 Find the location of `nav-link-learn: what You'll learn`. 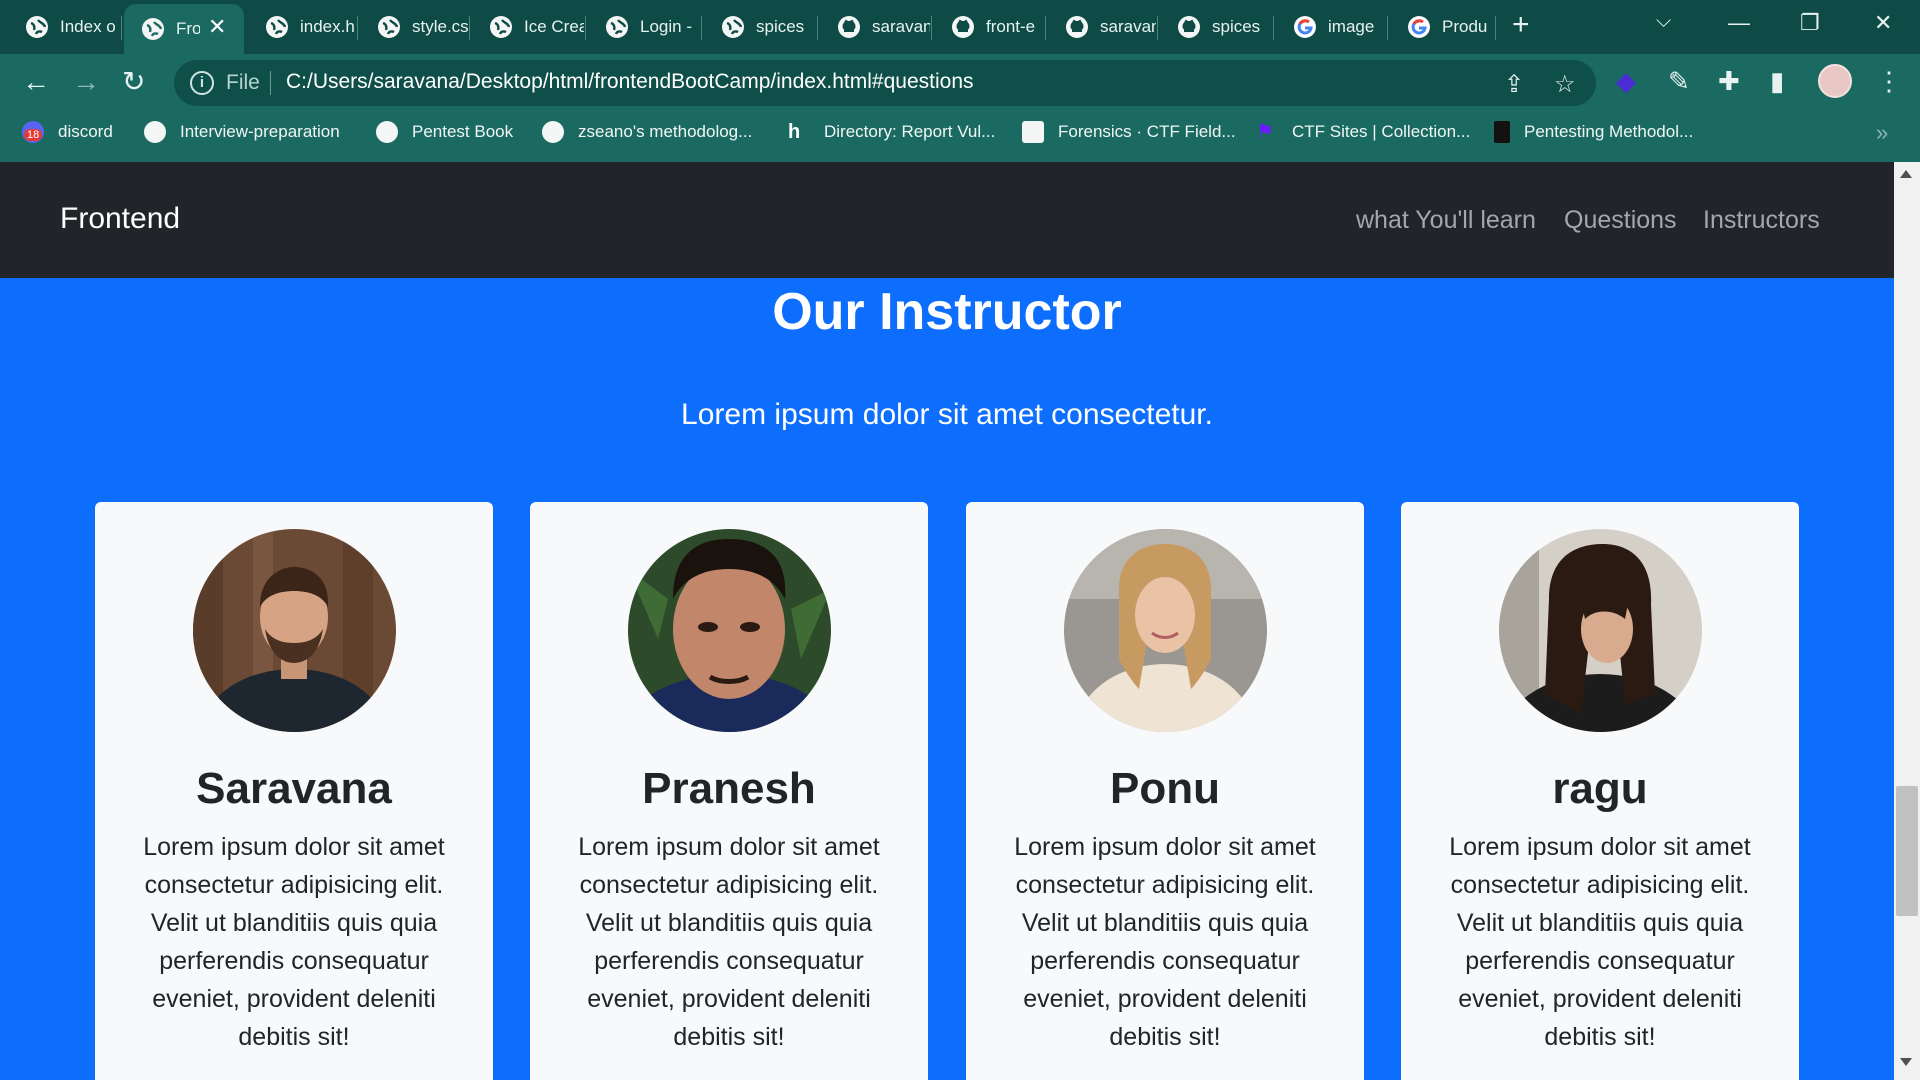

nav-link-learn: what You'll learn is located at coordinates (1446, 220).